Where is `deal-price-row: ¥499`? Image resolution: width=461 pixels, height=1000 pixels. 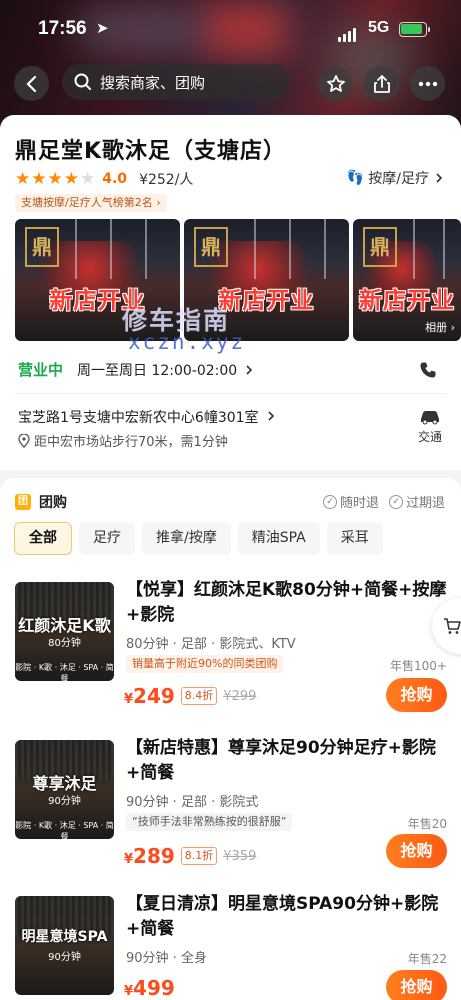
deal-price-row: ¥499 is located at coordinates (149, 988).